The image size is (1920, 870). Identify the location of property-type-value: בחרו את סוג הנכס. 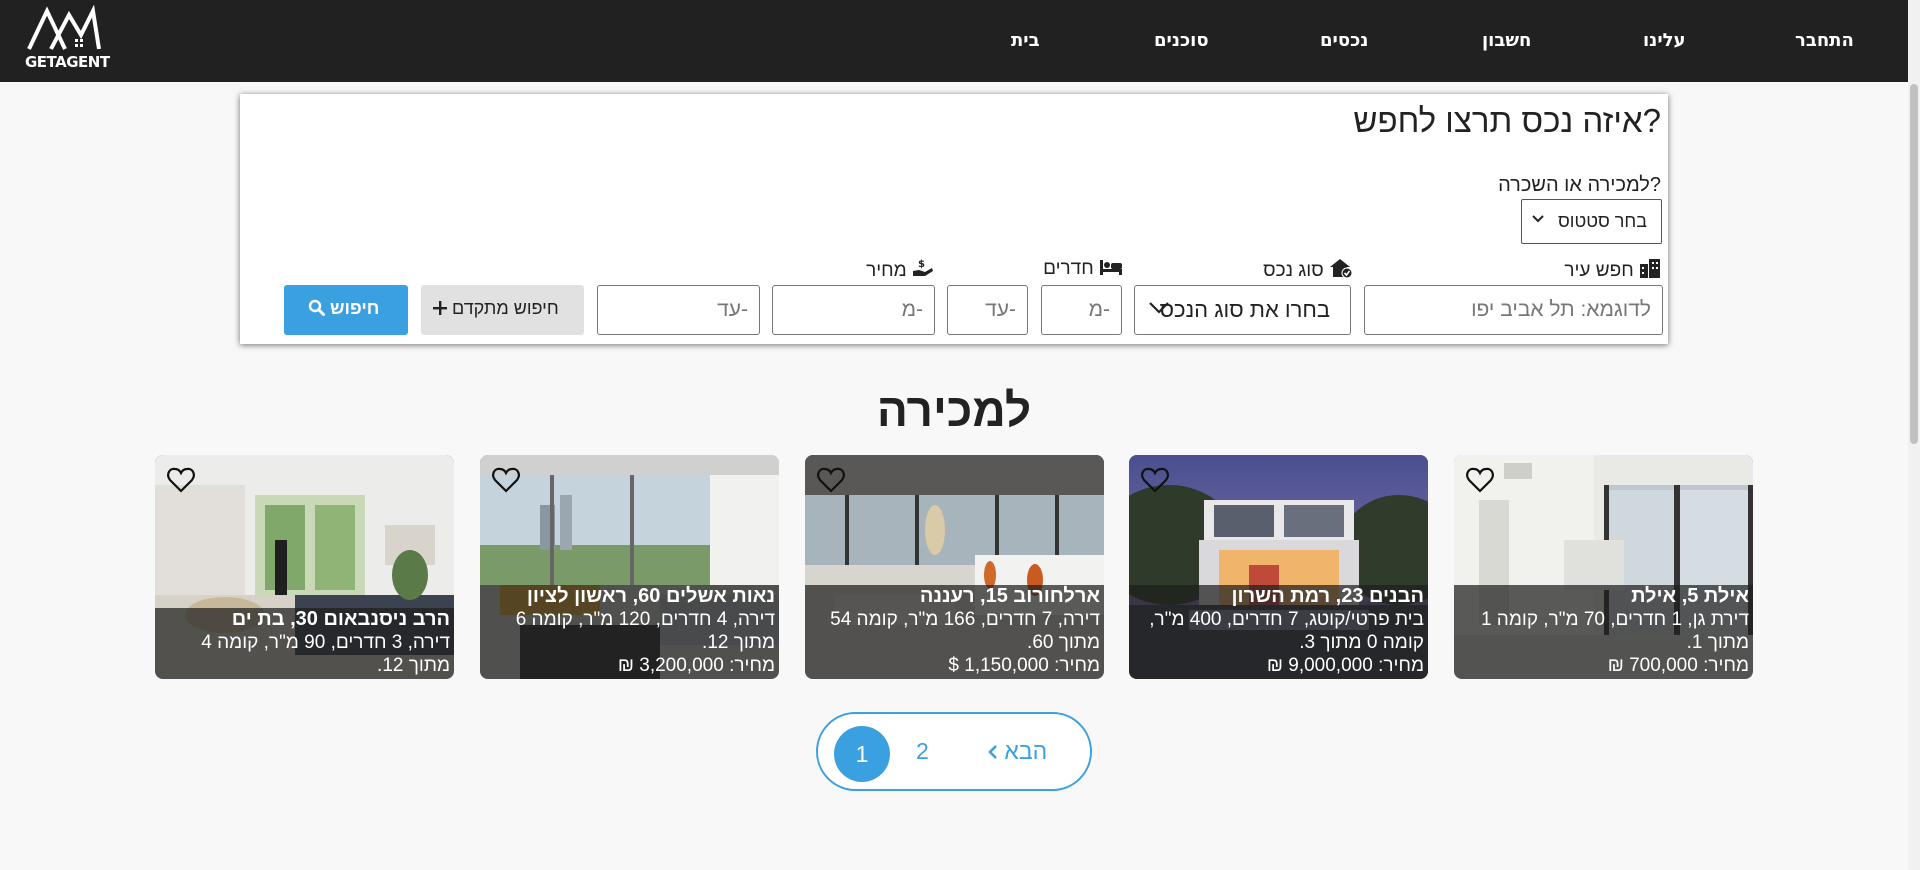
(1244, 309).